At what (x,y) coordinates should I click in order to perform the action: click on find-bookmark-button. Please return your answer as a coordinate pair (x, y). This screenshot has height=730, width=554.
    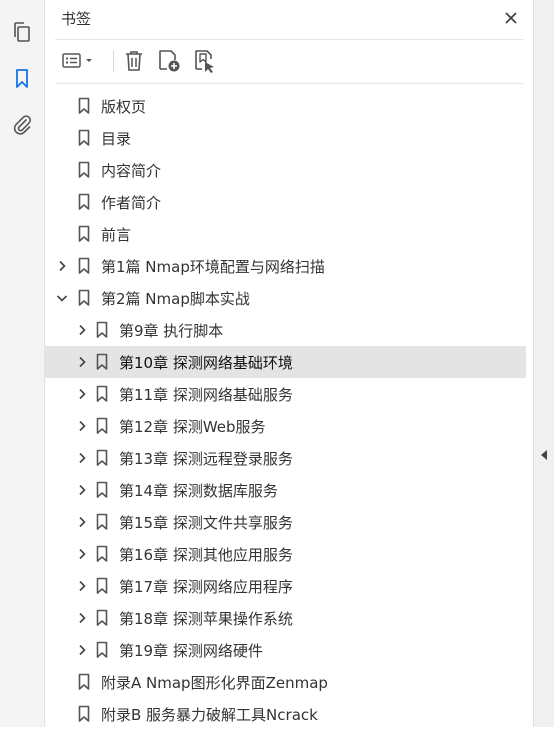
    Looking at the image, I should click on (205, 61).